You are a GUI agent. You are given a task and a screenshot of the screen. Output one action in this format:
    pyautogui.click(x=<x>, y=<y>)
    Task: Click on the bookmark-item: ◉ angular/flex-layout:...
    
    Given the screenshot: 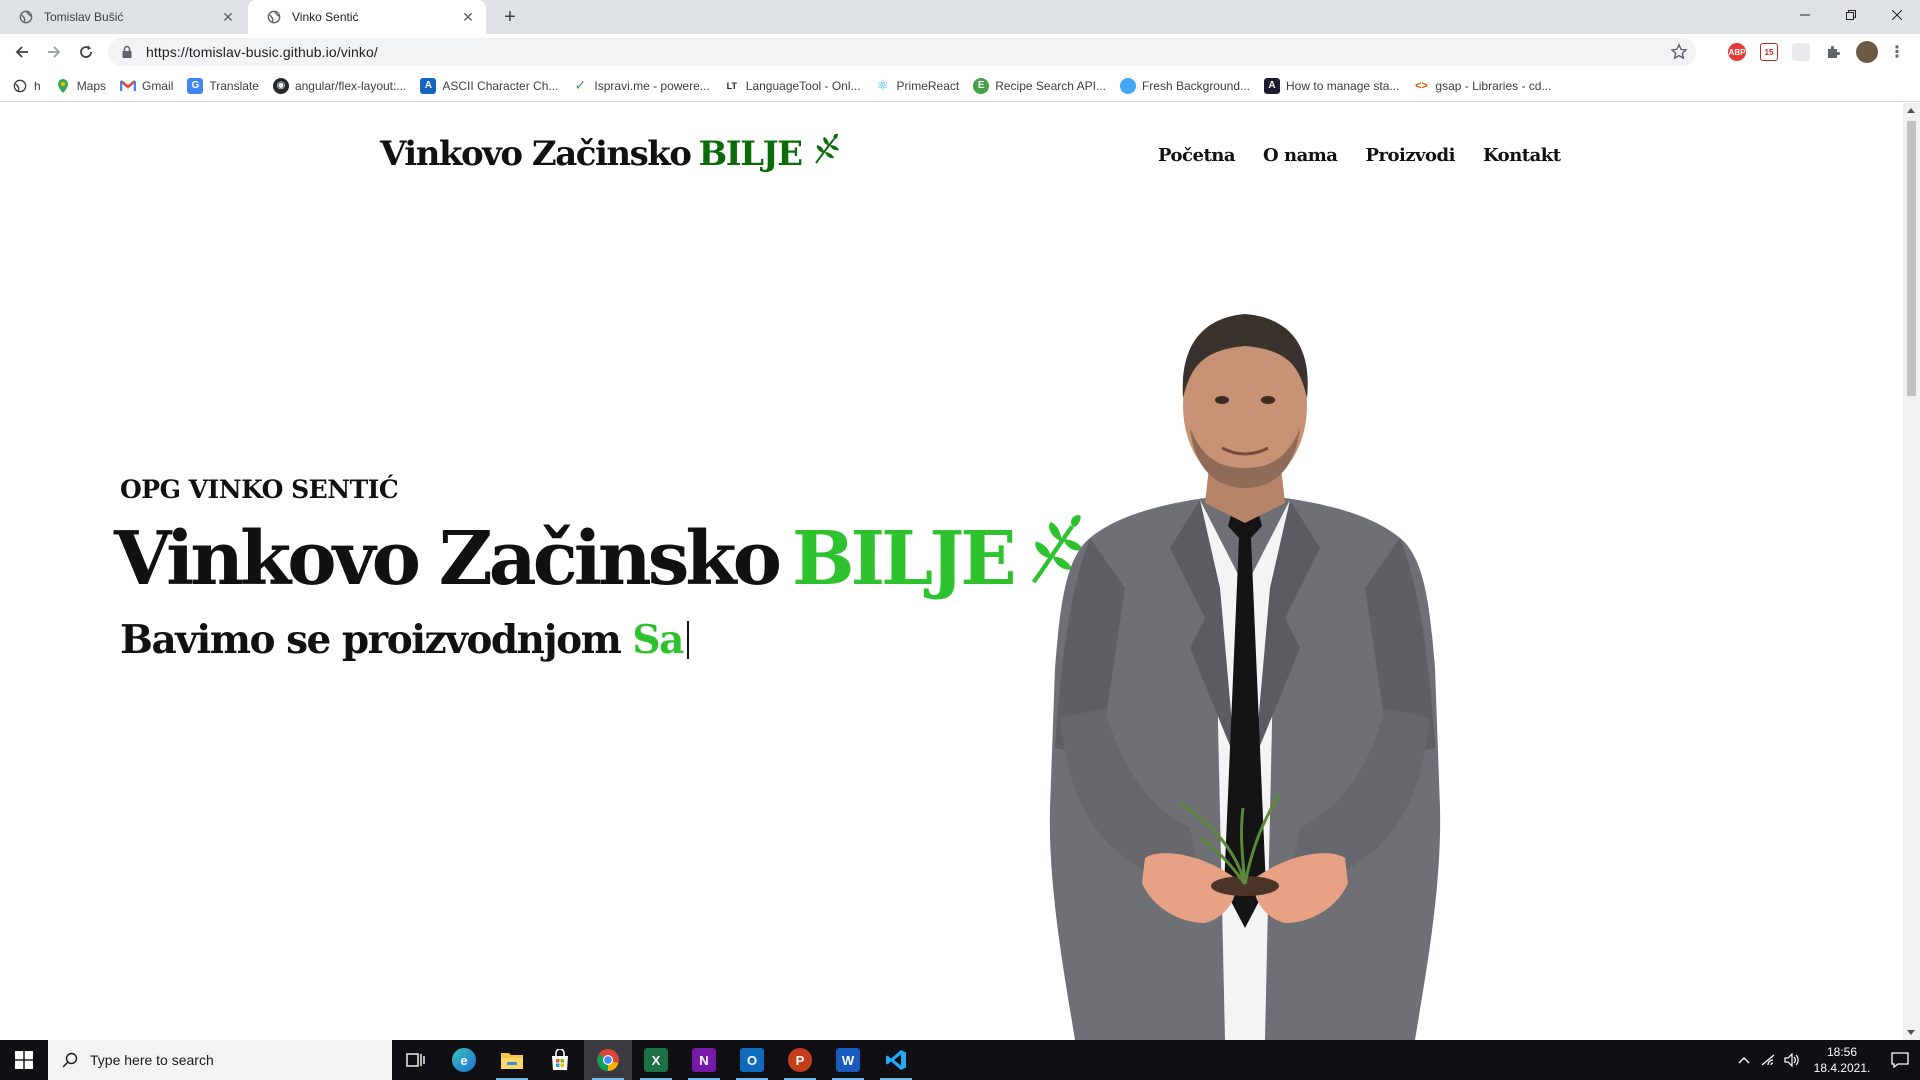 What is the action you would take?
    pyautogui.click(x=339, y=85)
    